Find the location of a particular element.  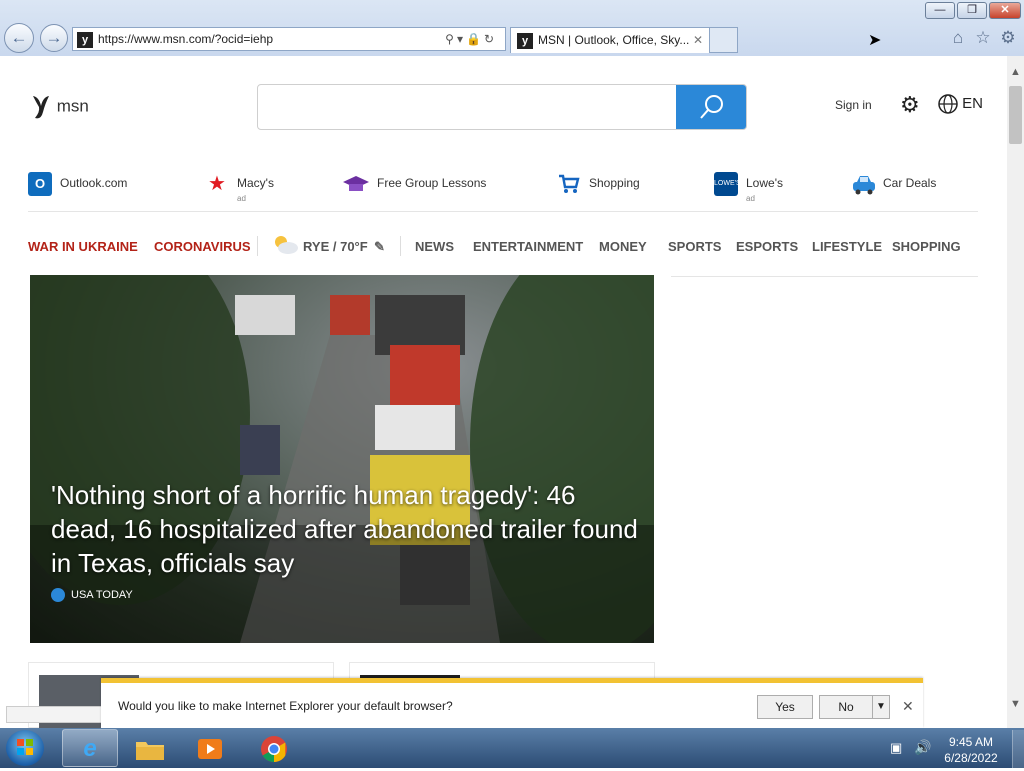

msn-logo: msn is located at coordinates (59, 107).